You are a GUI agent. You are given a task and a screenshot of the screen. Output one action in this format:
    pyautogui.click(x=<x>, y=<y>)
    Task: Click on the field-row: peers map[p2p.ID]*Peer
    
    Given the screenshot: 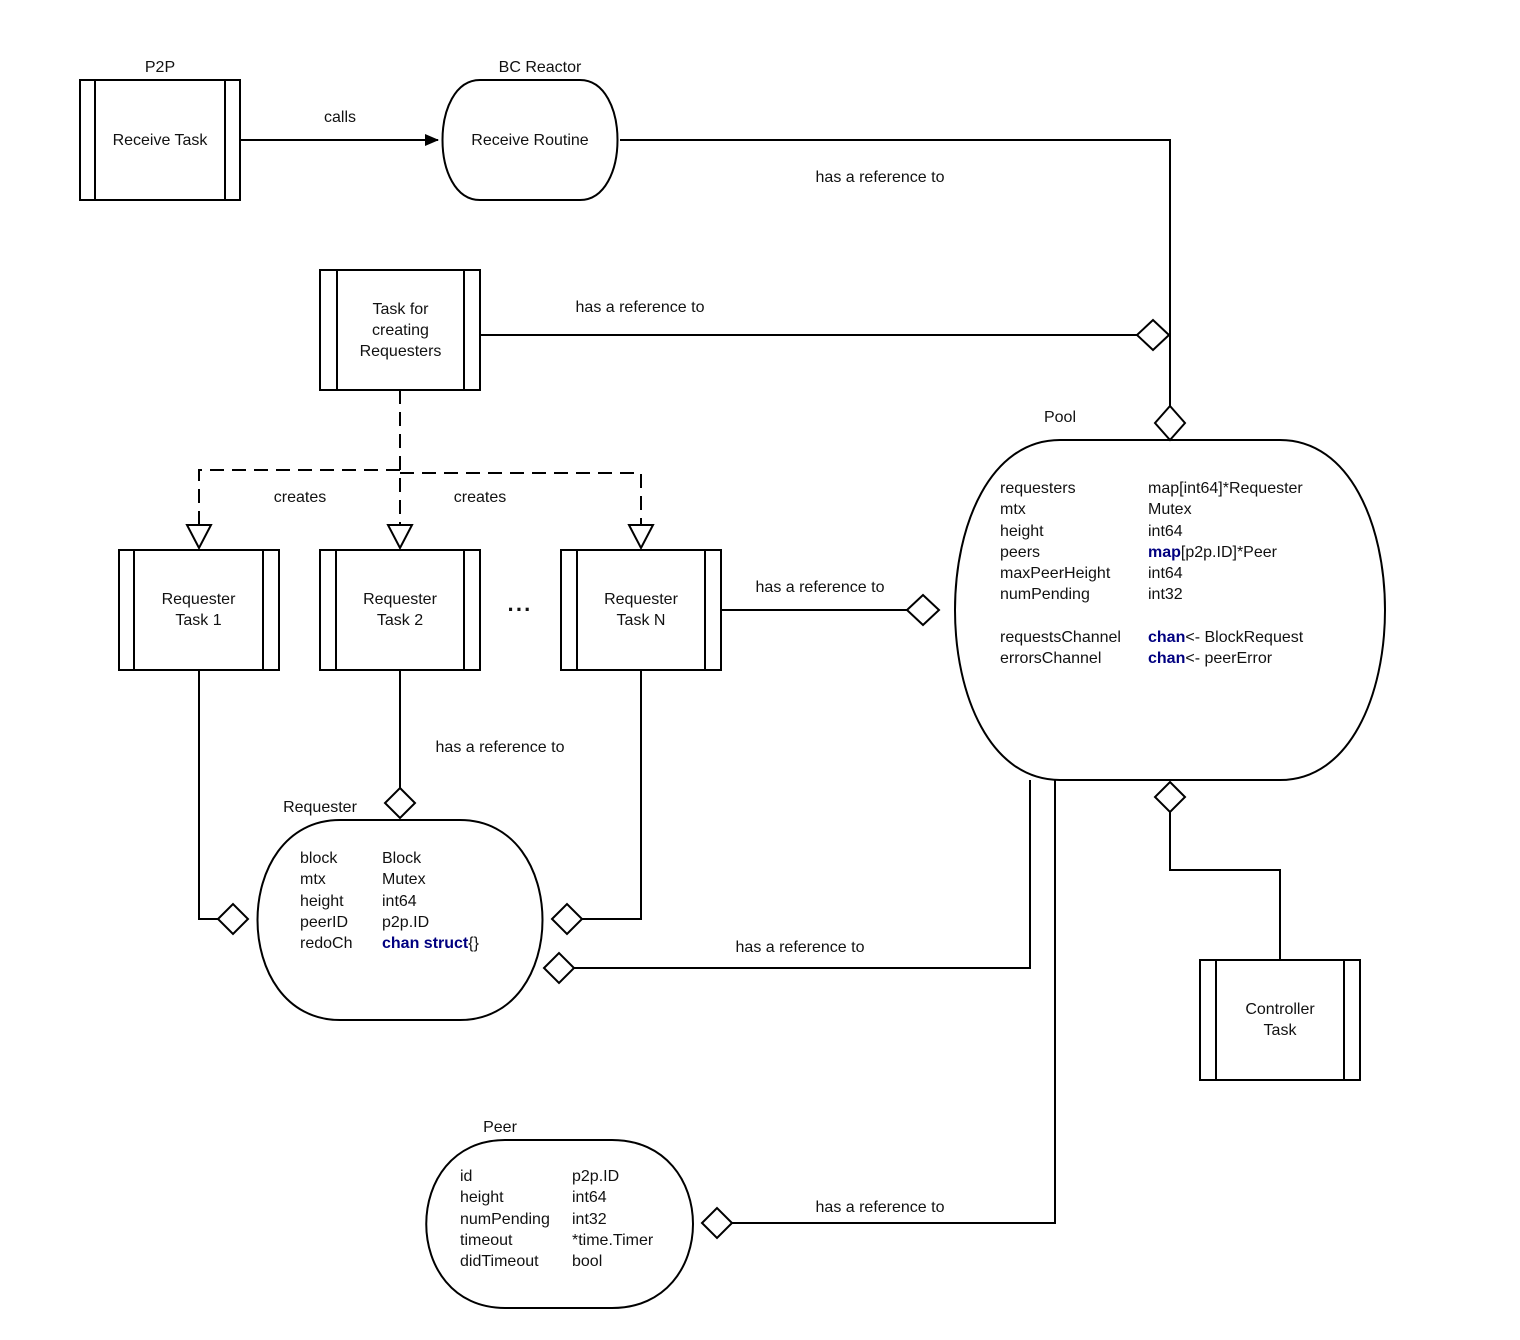 What is the action you would take?
    pyautogui.click(x=1151, y=552)
    